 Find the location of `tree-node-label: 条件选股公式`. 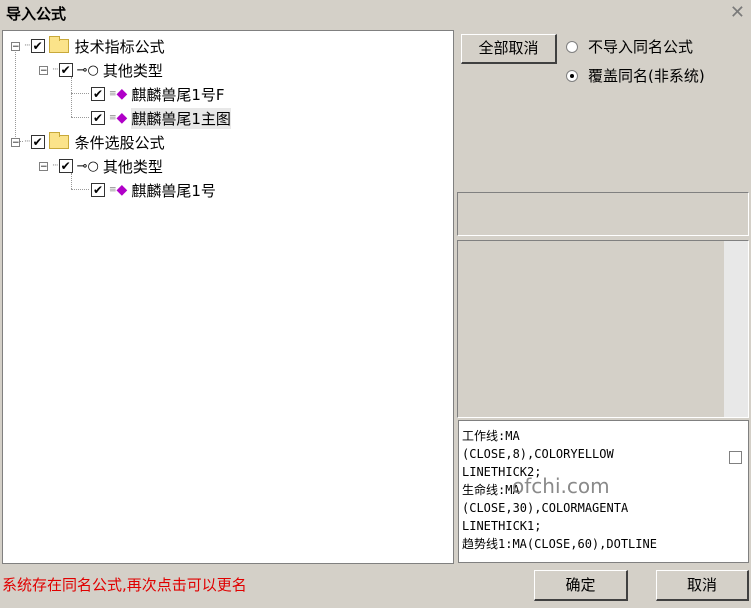

tree-node-label: 条件选股公式 is located at coordinates (119, 142).